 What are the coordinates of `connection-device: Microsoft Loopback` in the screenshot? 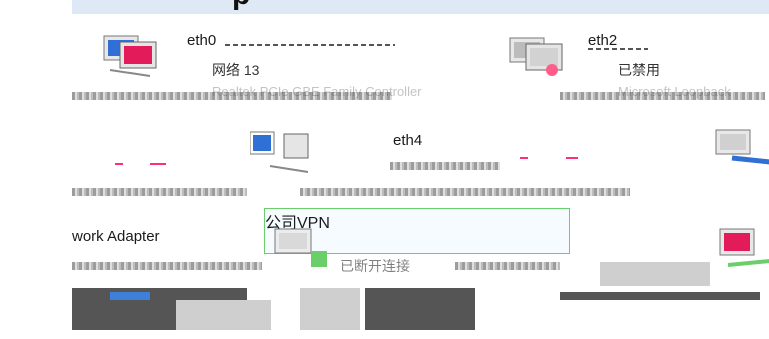 It's located at (674, 91).